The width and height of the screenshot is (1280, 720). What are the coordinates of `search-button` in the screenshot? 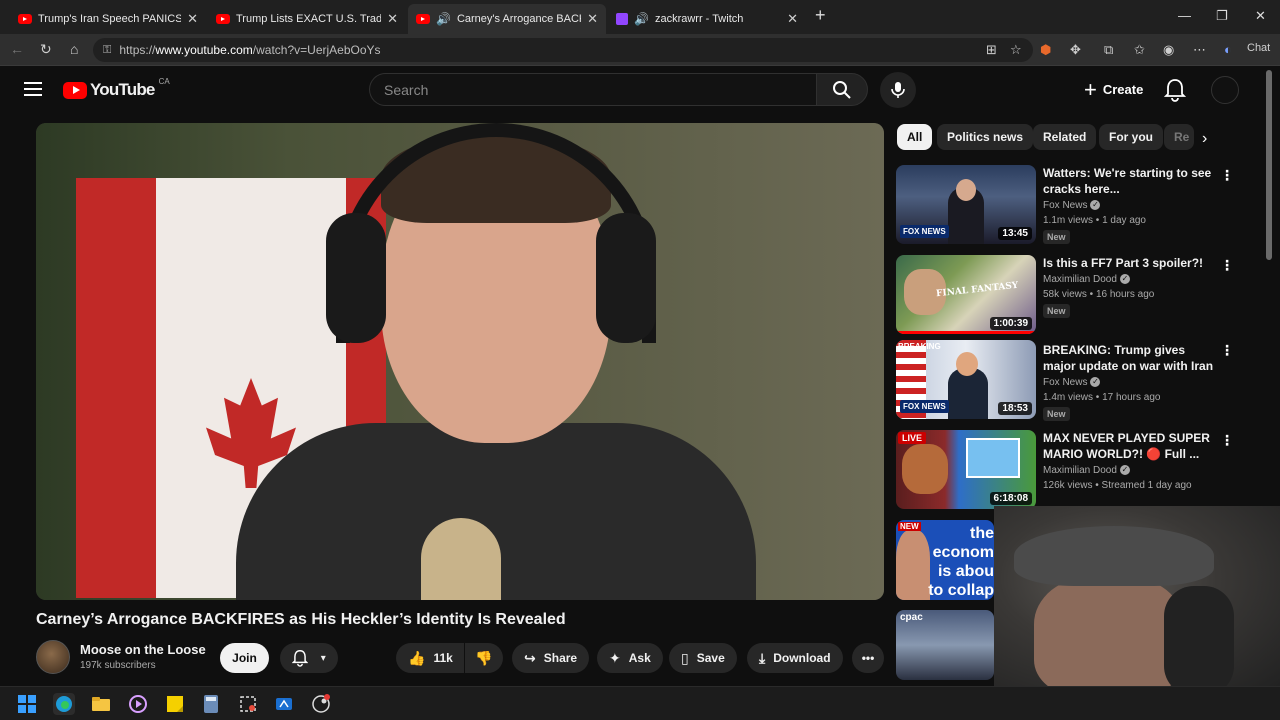 It's located at (842, 89).